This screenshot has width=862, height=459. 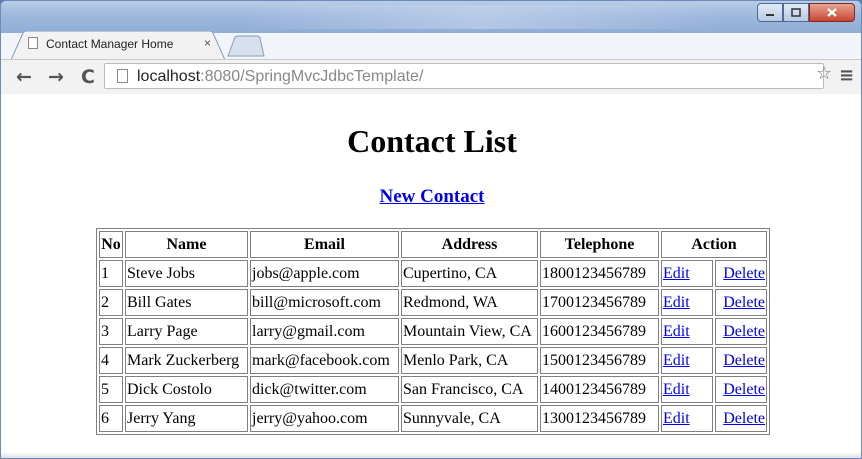 What do you see at coordinates (111, 331) in the screenshot?
I see `cell-no: 3` at bounding box center [111, 331].